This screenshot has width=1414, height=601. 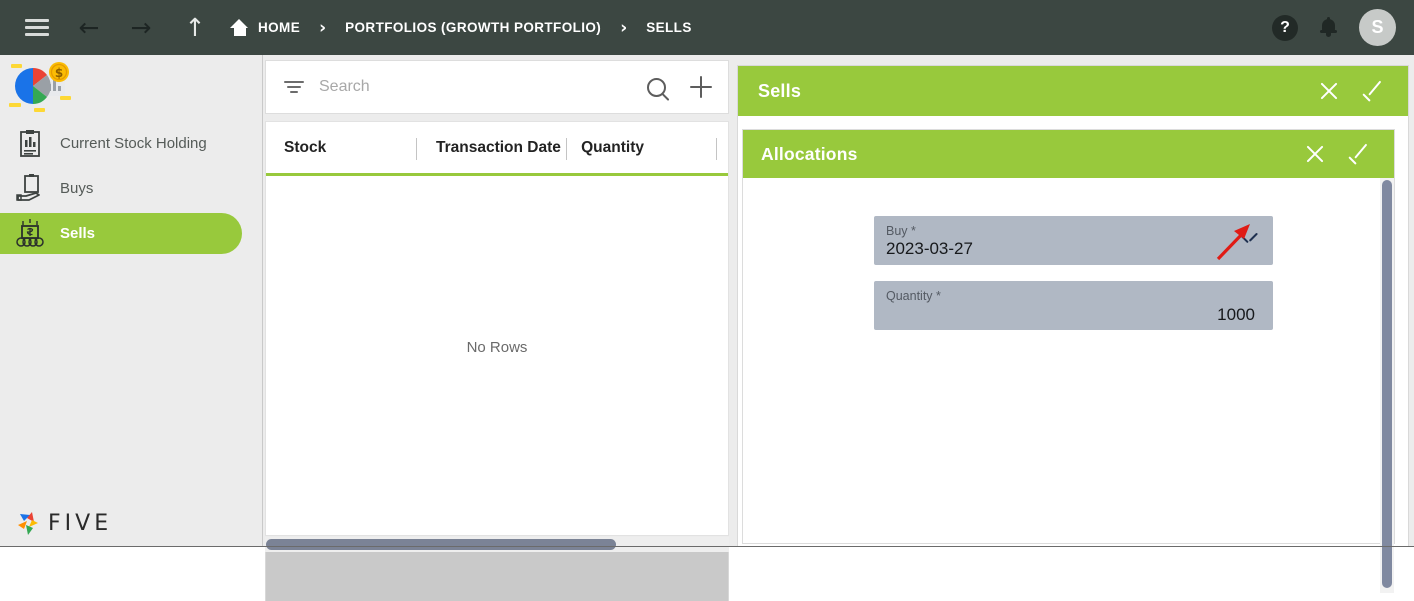 I want to click on table-header-row: Stock Transaction Date Quantity, so click(x=497, y=149).